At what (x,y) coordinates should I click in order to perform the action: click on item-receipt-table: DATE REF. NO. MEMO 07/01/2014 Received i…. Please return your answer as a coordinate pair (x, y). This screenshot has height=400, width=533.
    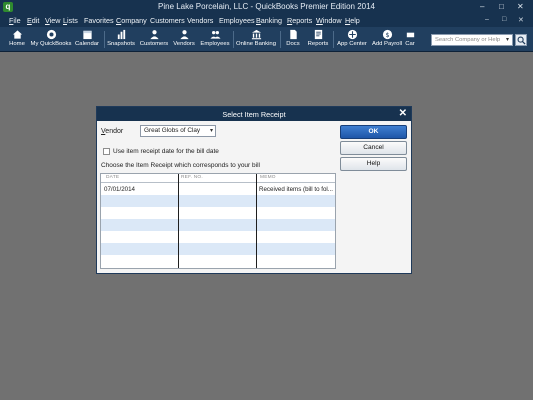
    Looking at the image, I should click on (218, 221).